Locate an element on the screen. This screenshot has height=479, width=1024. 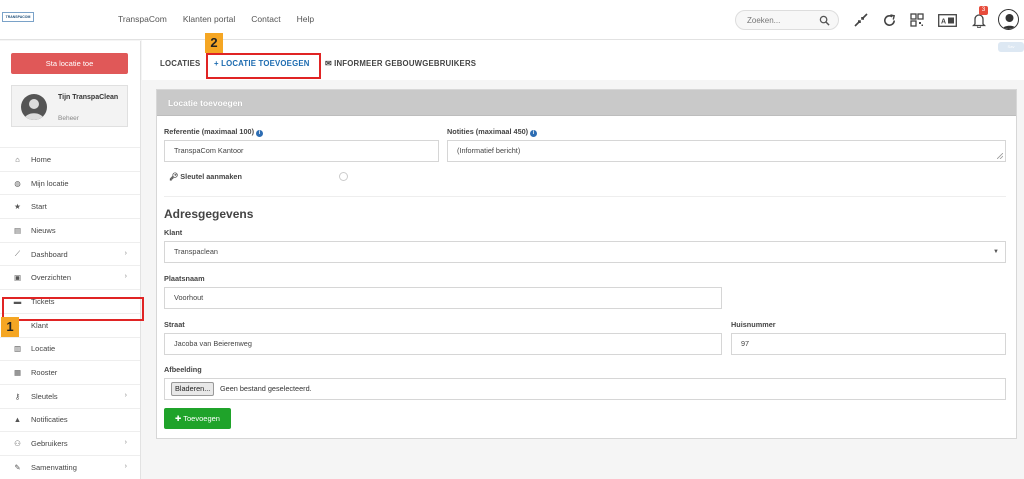
sidebar-item-locatie: ▥ Locatie is located at coordinates (70, 348).